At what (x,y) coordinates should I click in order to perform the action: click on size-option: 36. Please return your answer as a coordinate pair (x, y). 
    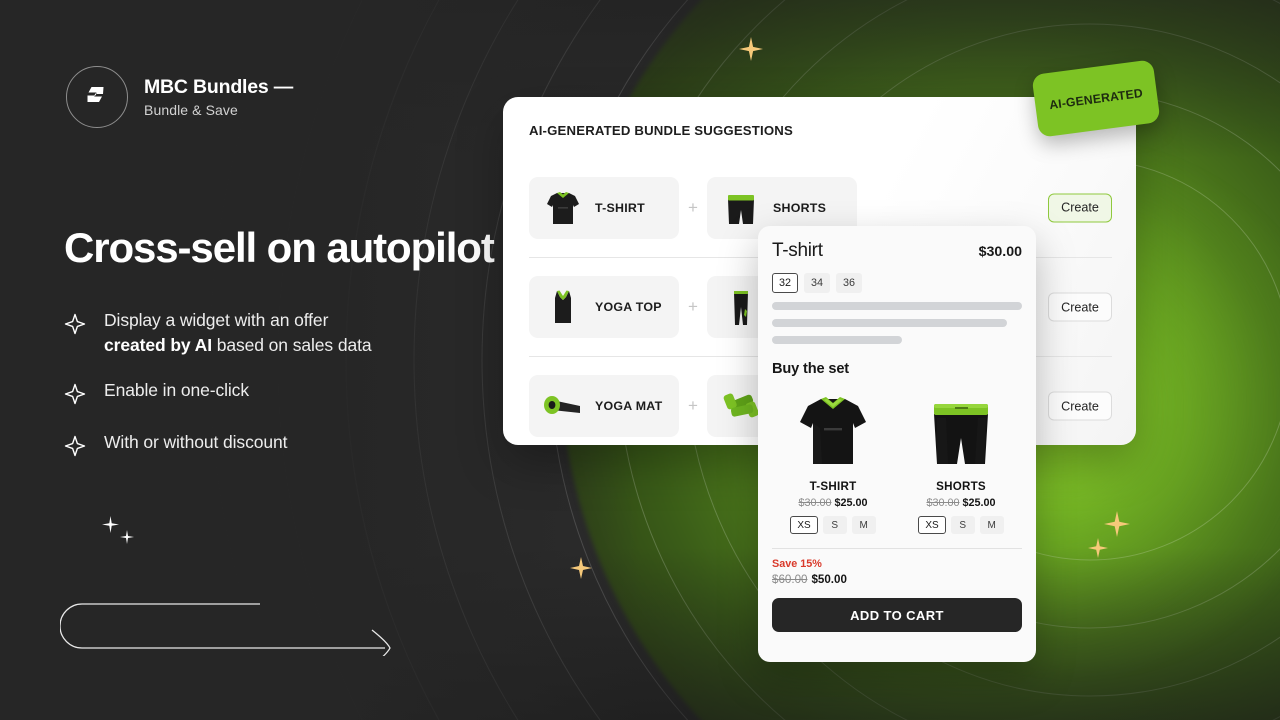
    Looking at the image, I should click on (849, 283).